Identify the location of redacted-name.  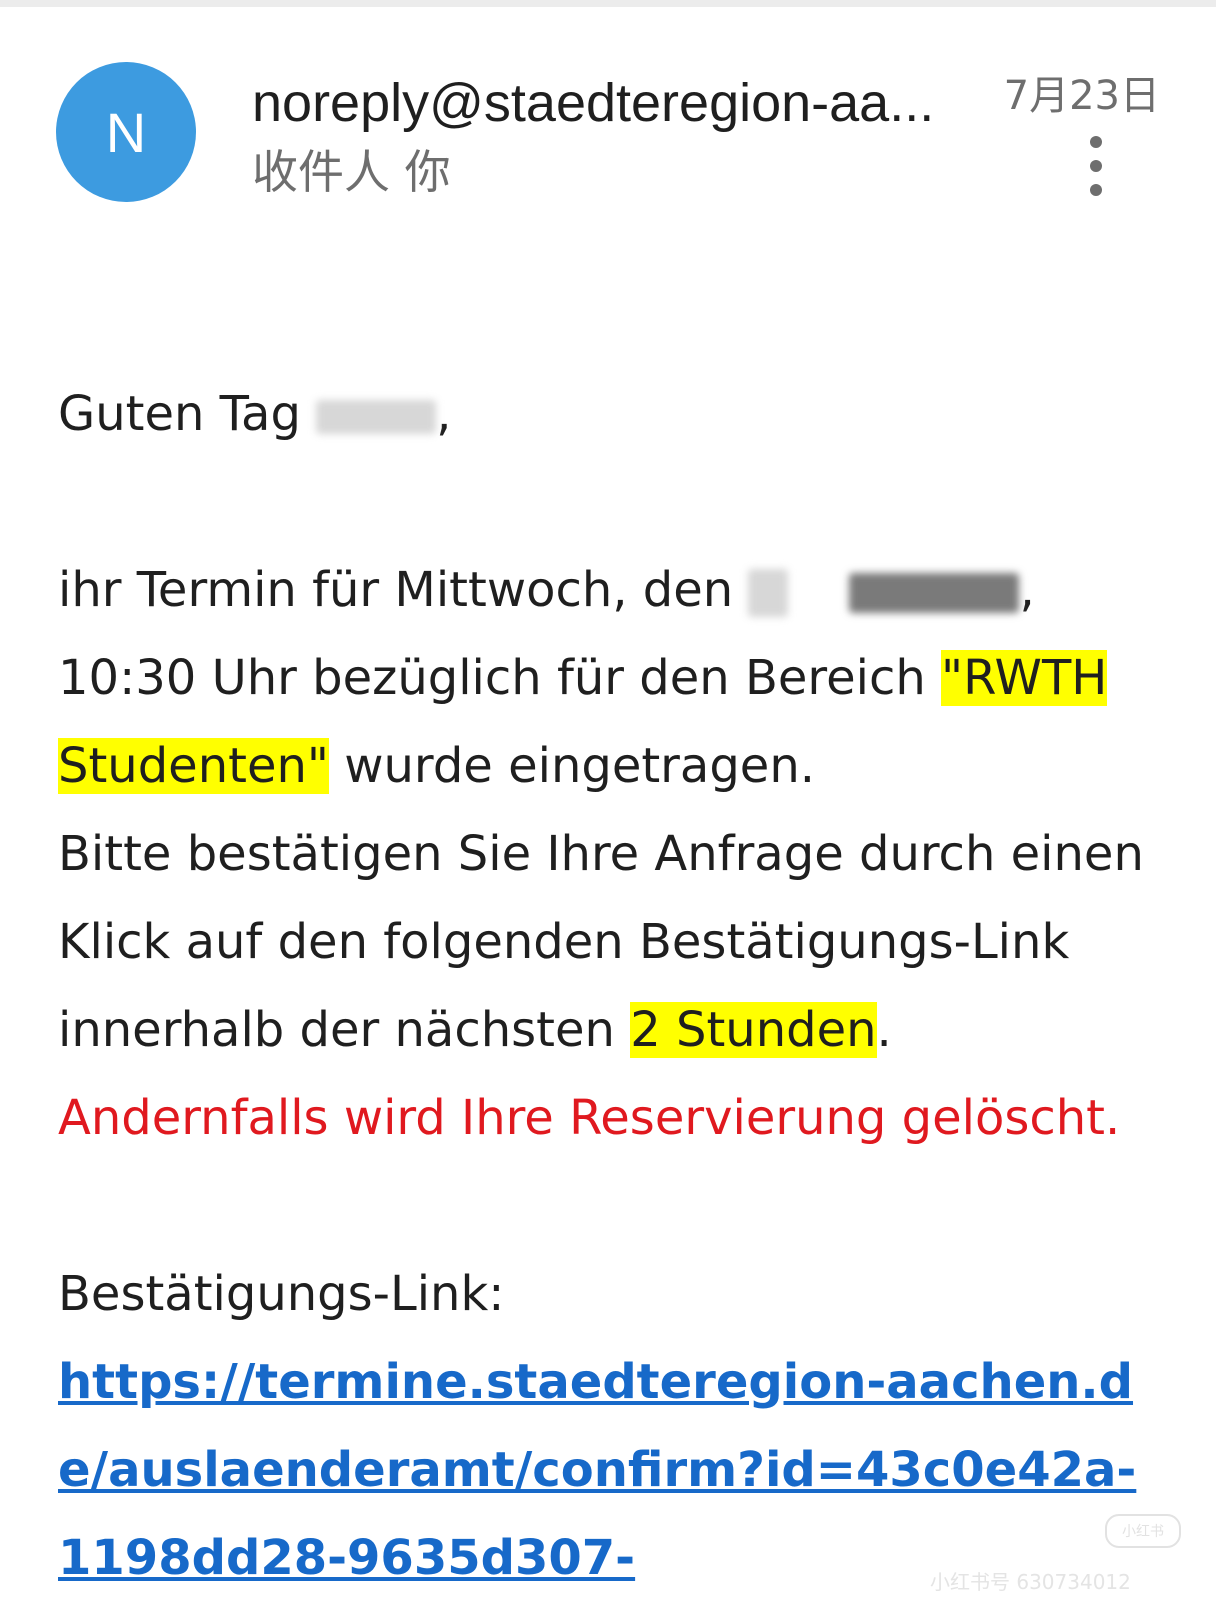
(376, 417).